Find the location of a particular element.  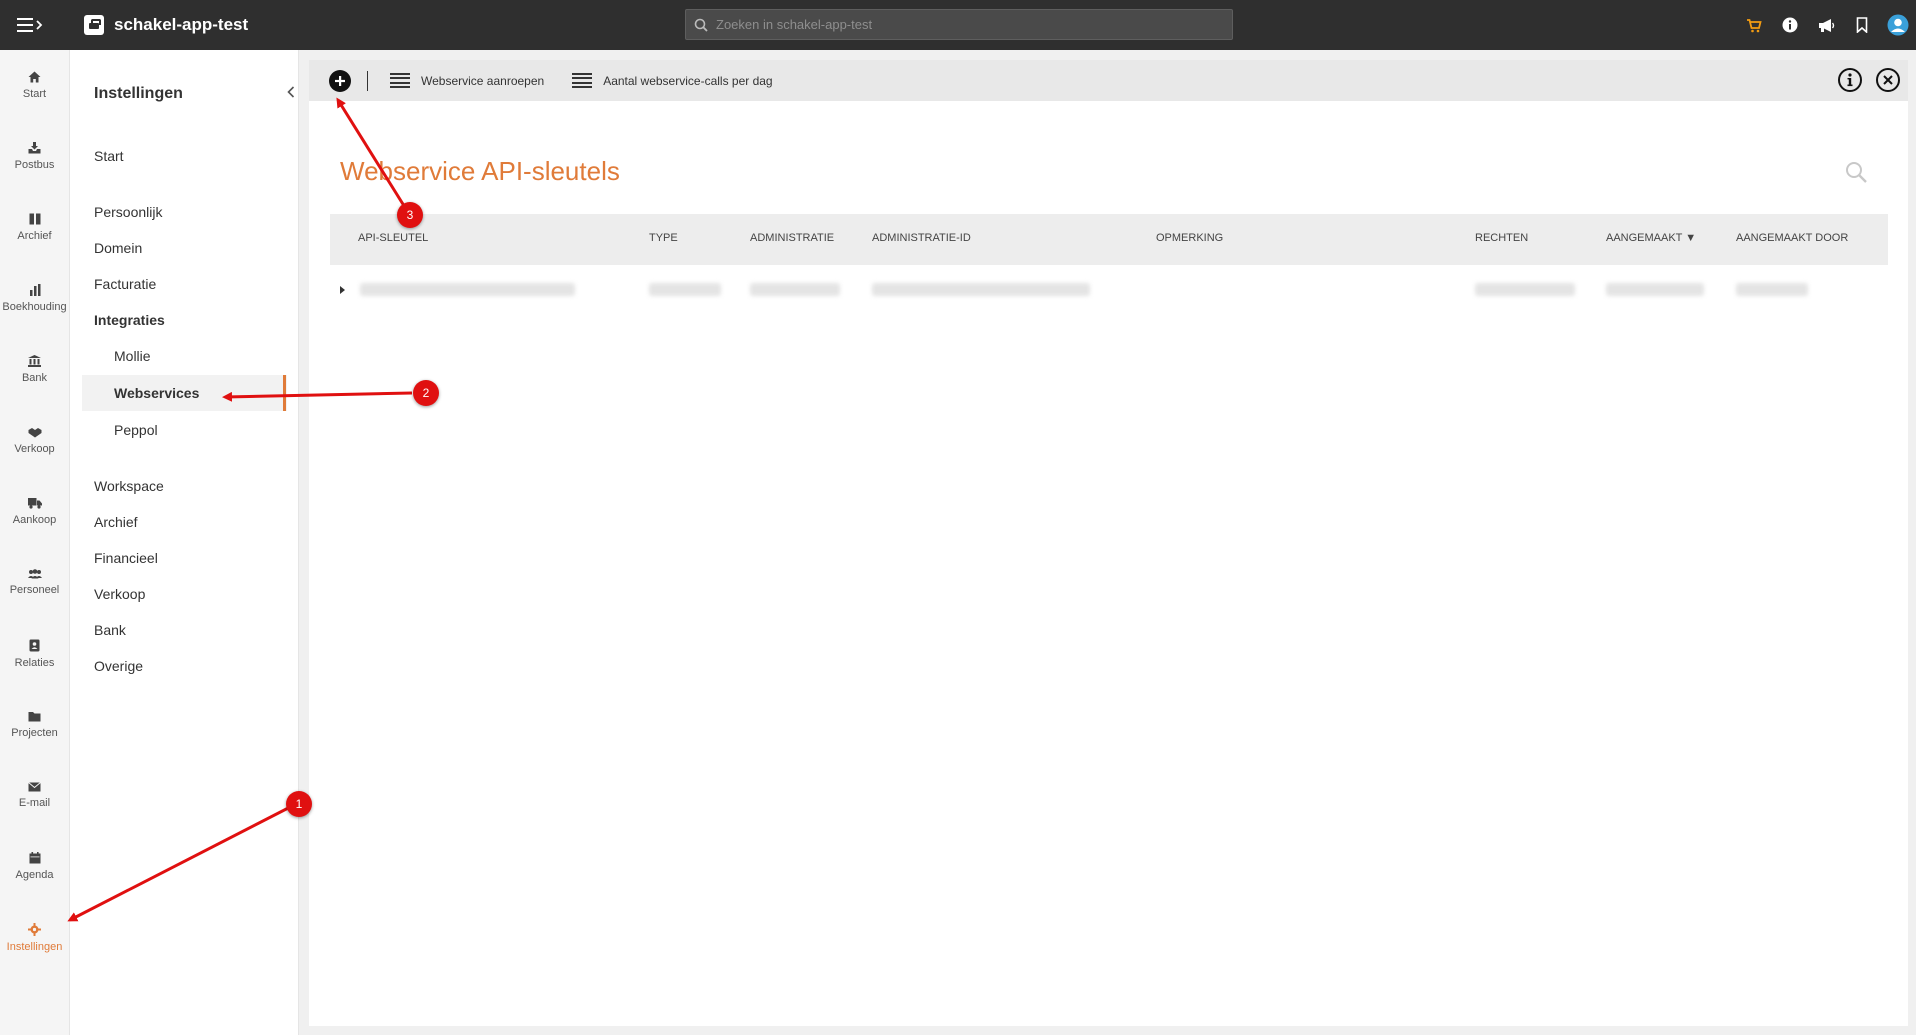

close-icon is located at coordinates (1888, 80).